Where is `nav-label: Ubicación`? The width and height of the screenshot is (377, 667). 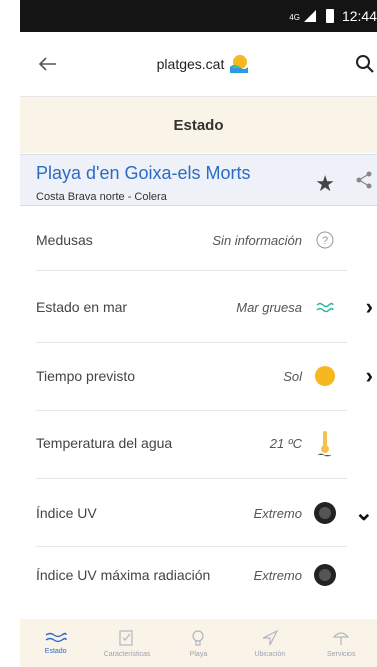
nav-label: Ubicación is located at coordinates (270, 654).